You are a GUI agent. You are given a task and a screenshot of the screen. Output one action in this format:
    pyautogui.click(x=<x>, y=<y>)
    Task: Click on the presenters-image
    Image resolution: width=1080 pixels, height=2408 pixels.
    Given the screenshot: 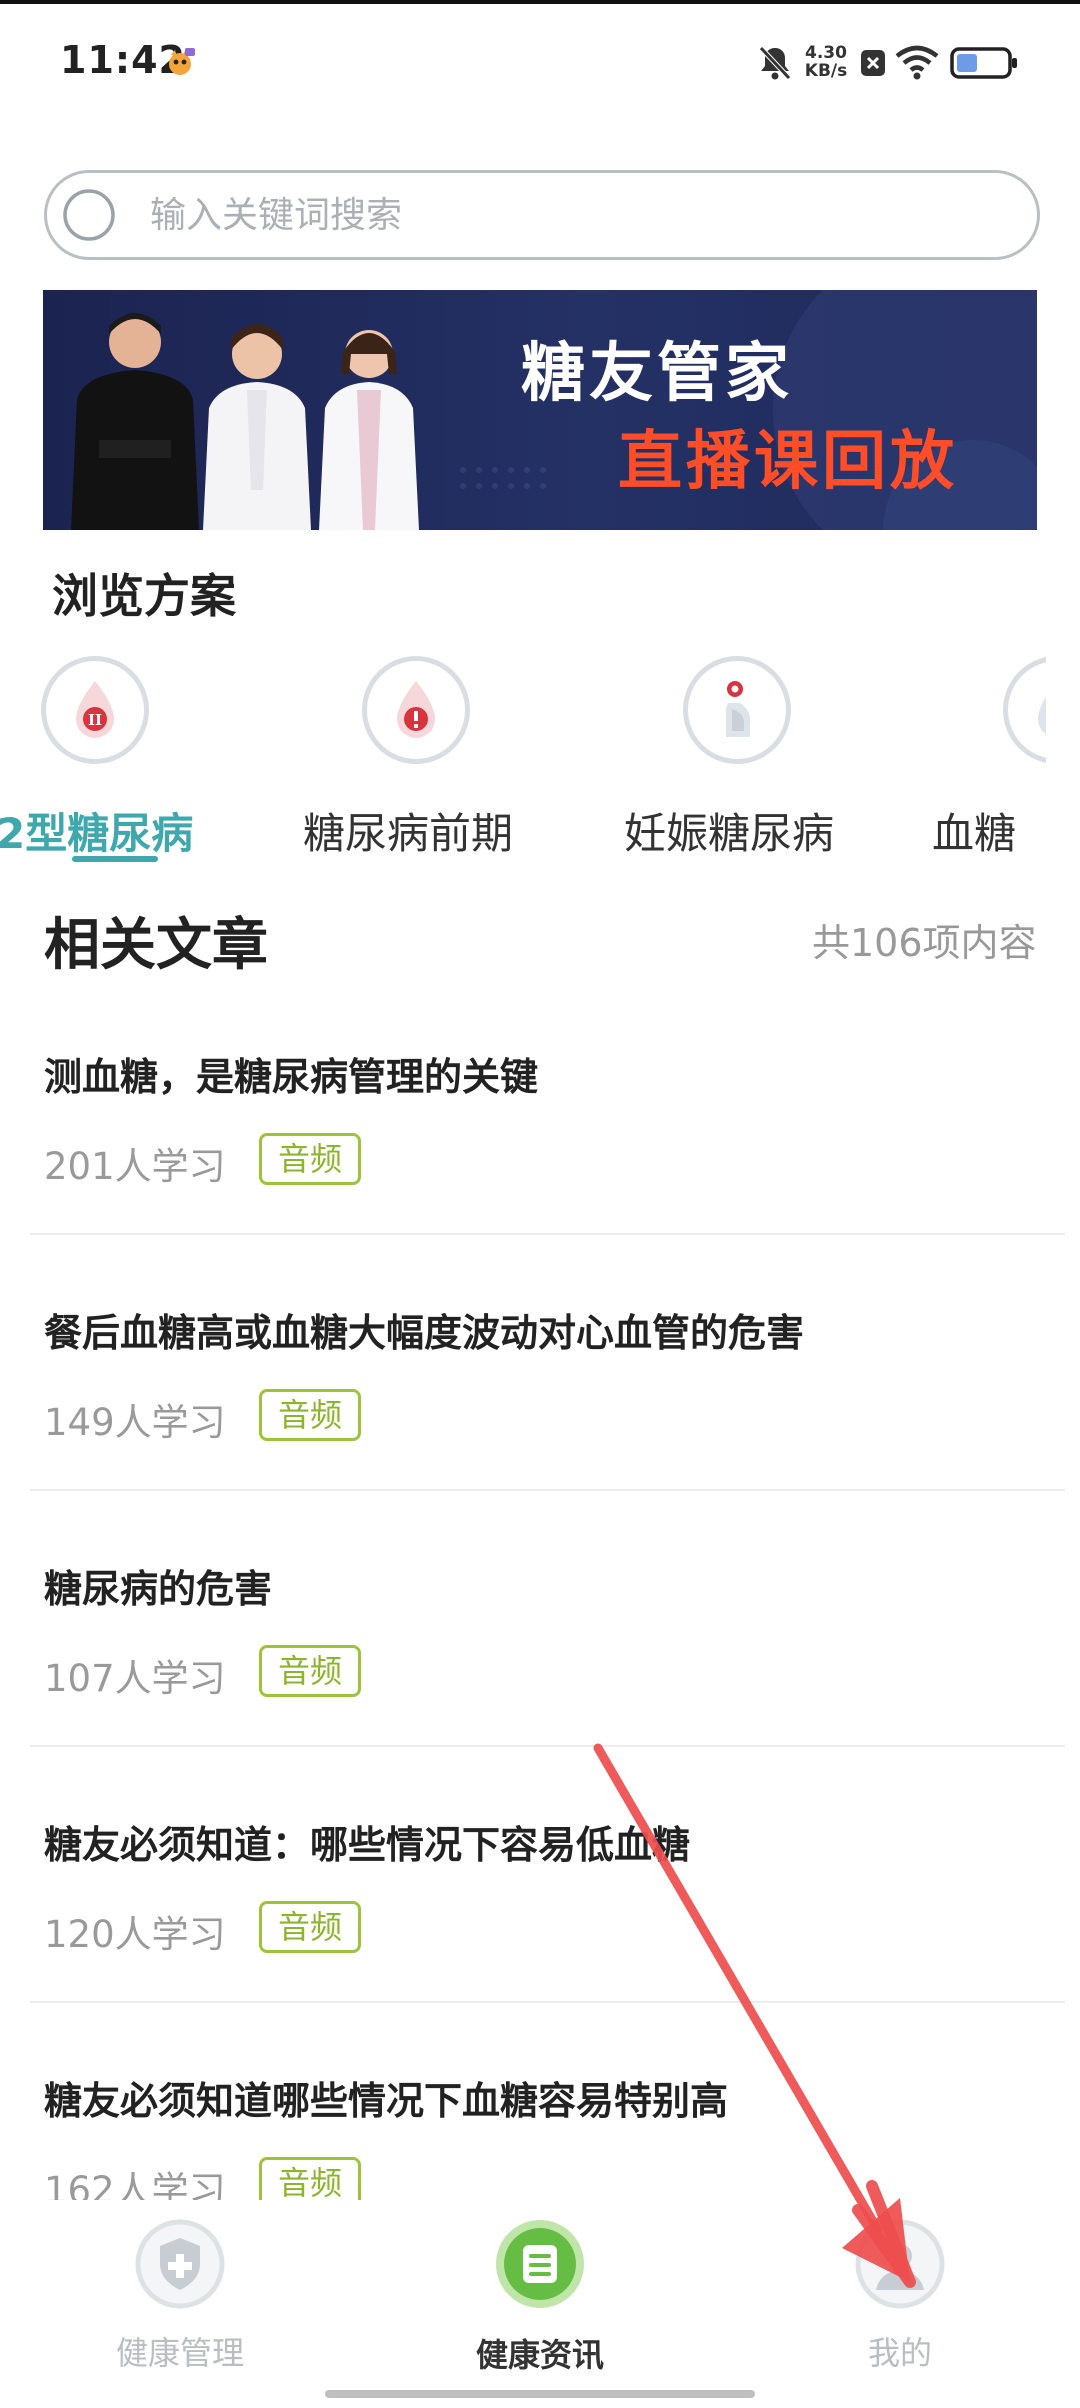 What is the action you would take?
    pyautogui.click(x=245, y=421)
    